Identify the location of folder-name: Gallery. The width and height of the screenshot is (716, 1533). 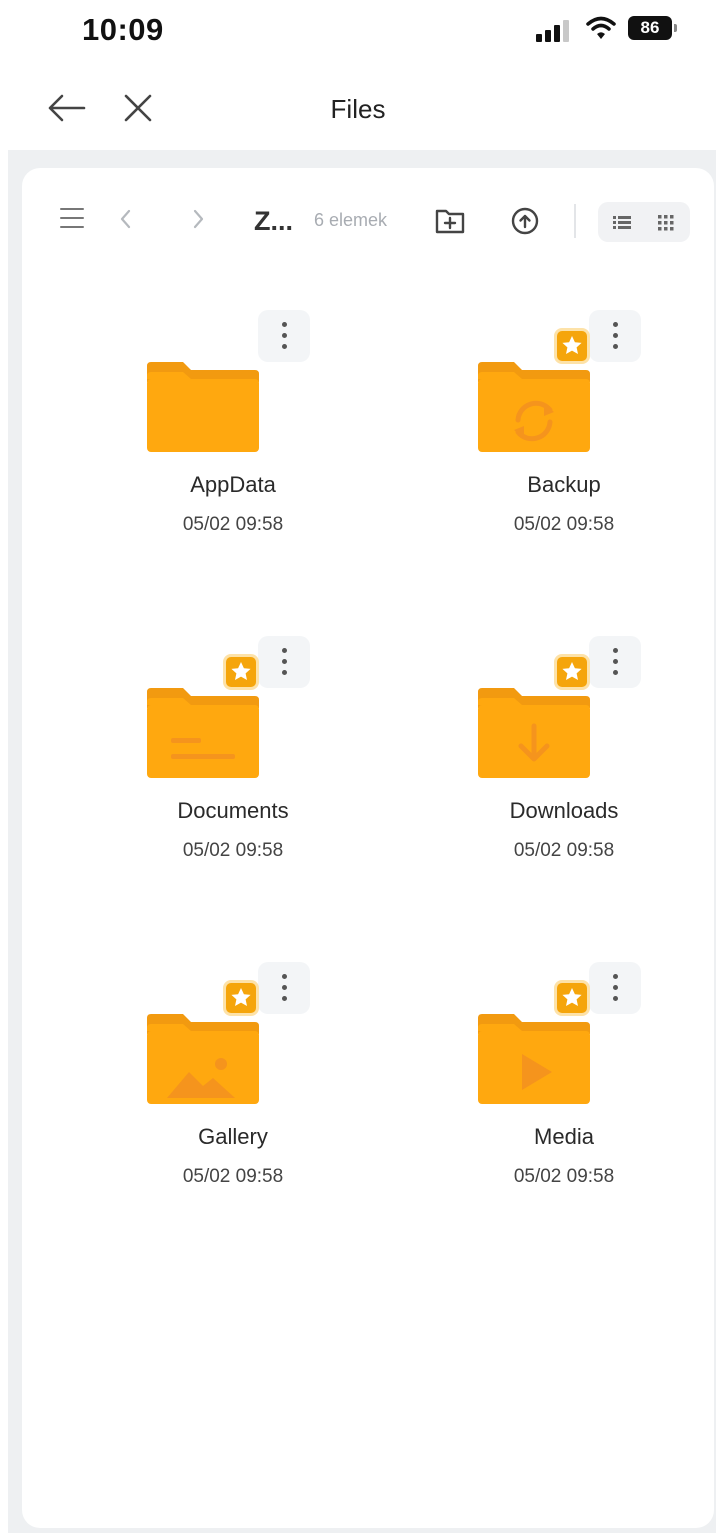
(233, 1136).